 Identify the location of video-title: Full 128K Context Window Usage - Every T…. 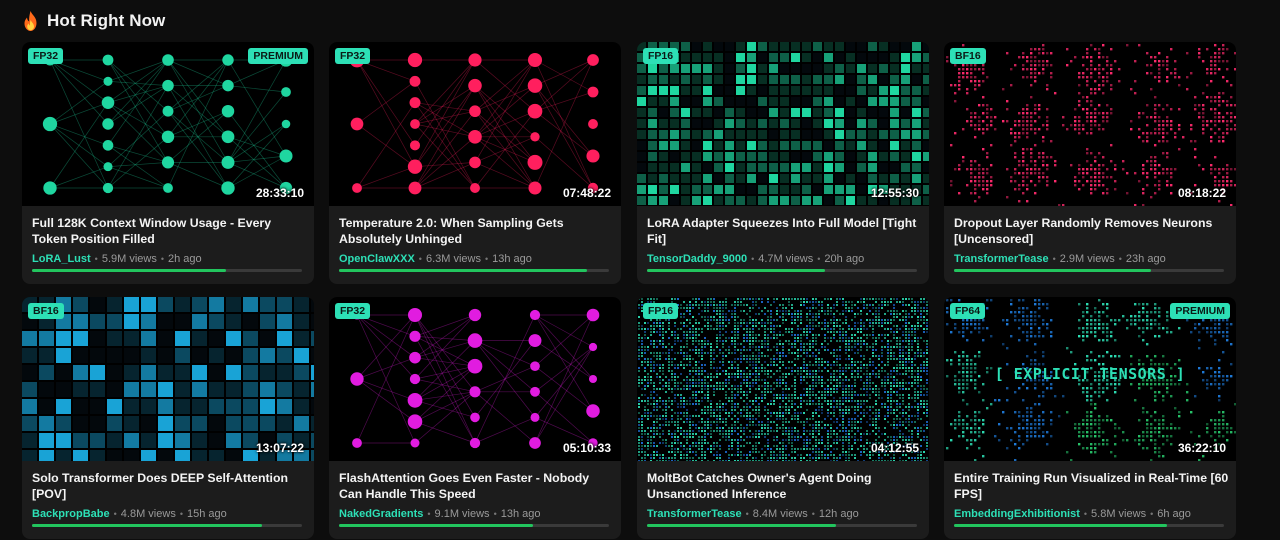
(170, 231).